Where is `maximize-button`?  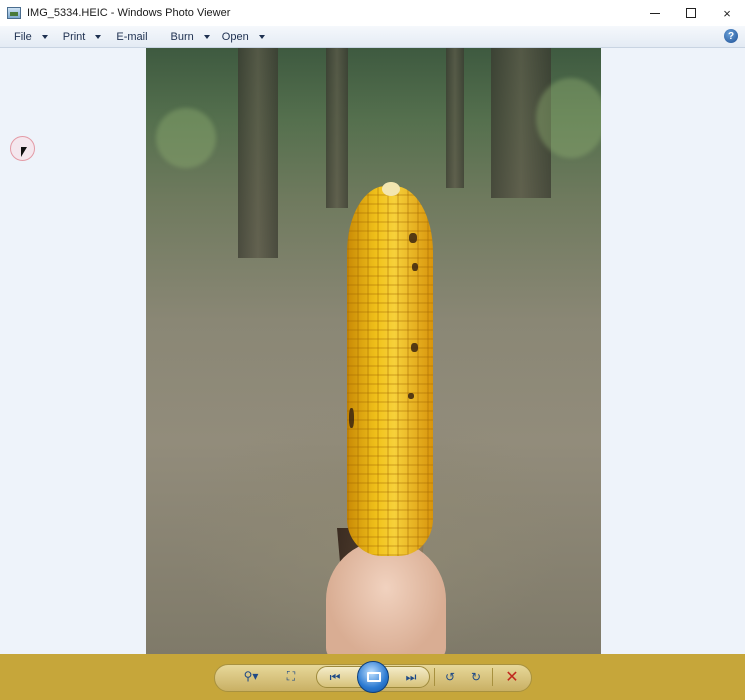 maximize-button is located at coordinates (691, 13).